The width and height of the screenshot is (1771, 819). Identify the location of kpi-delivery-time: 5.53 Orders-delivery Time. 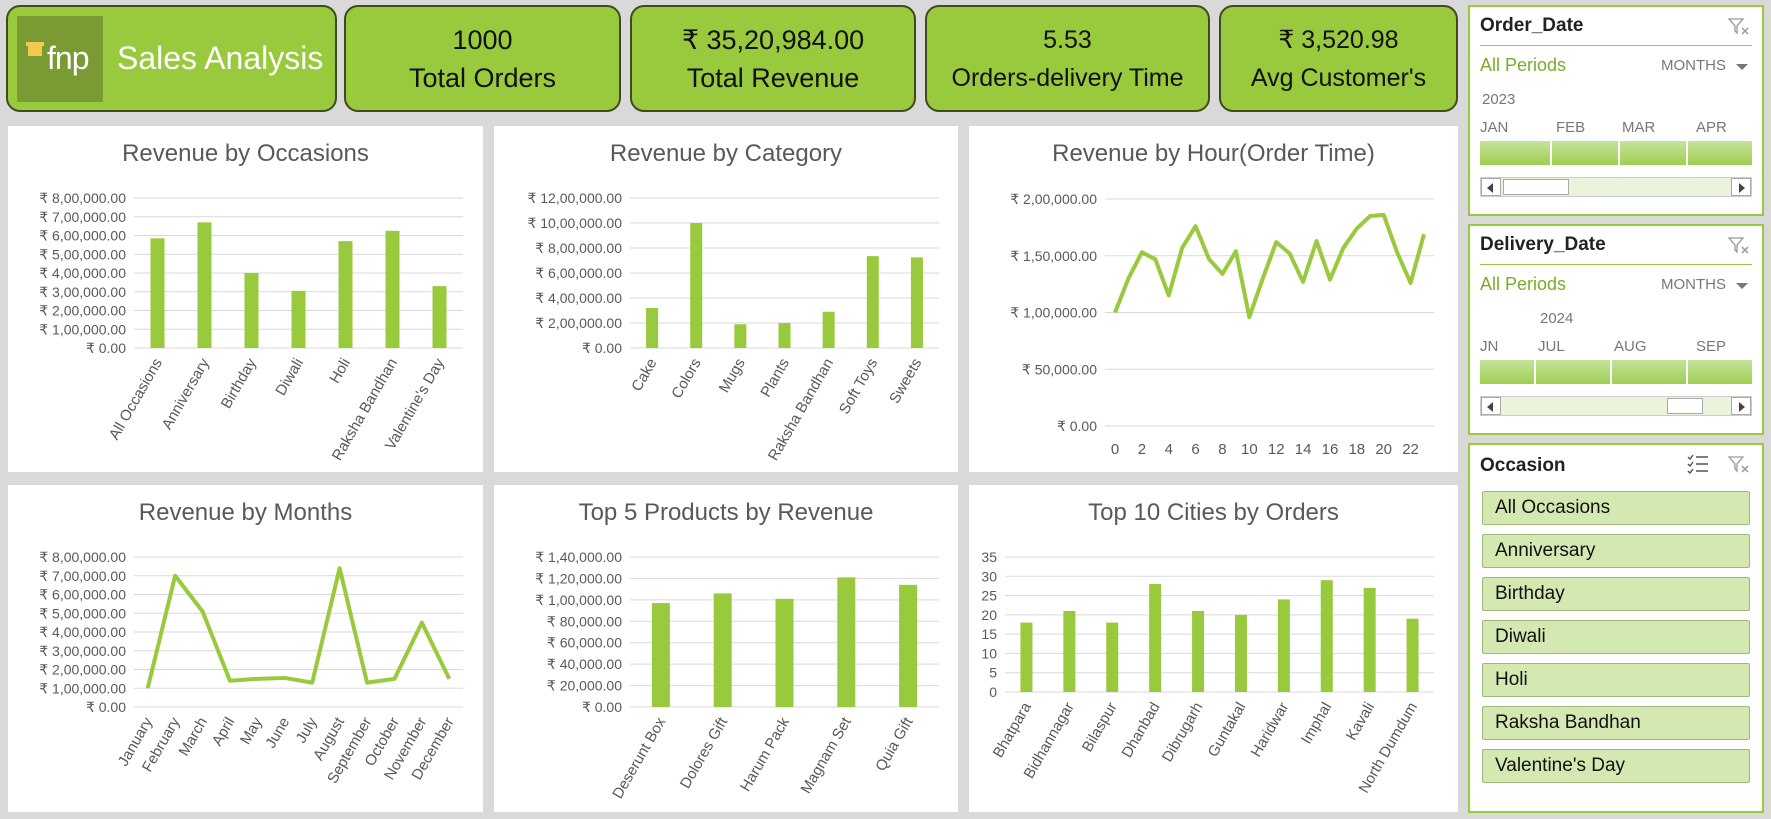
(1067, 58).